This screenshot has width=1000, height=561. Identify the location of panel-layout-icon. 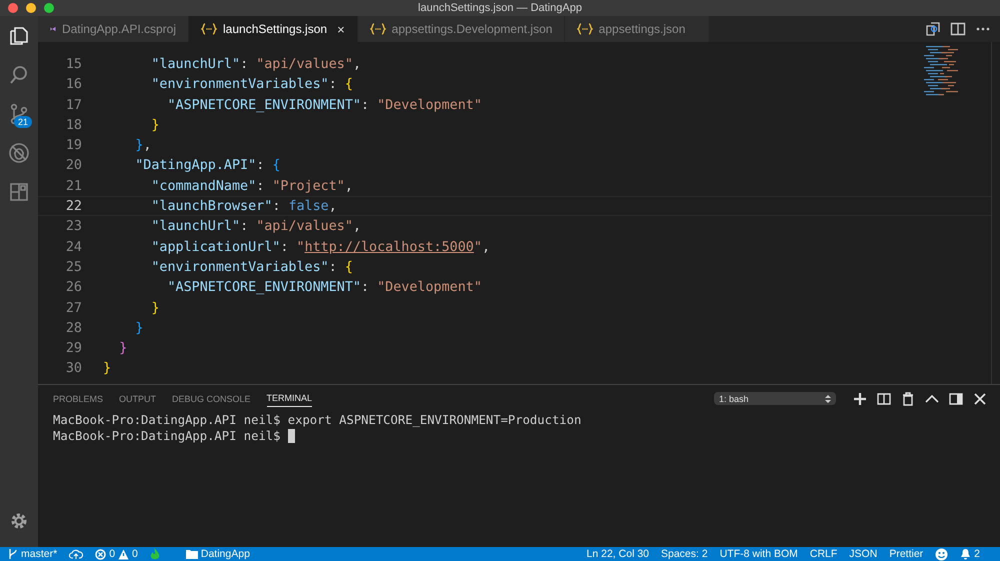
(956, 399).